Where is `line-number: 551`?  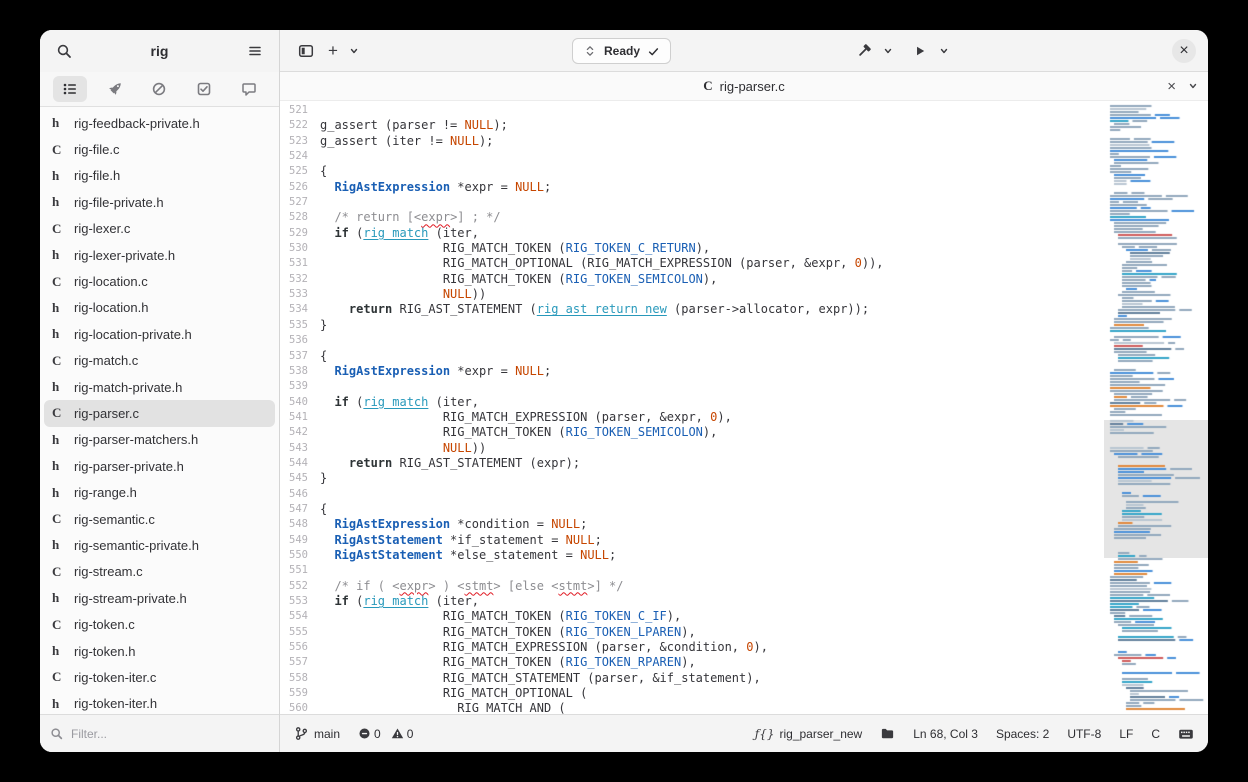
line-number: 551 is located at coordinates (294, 570).